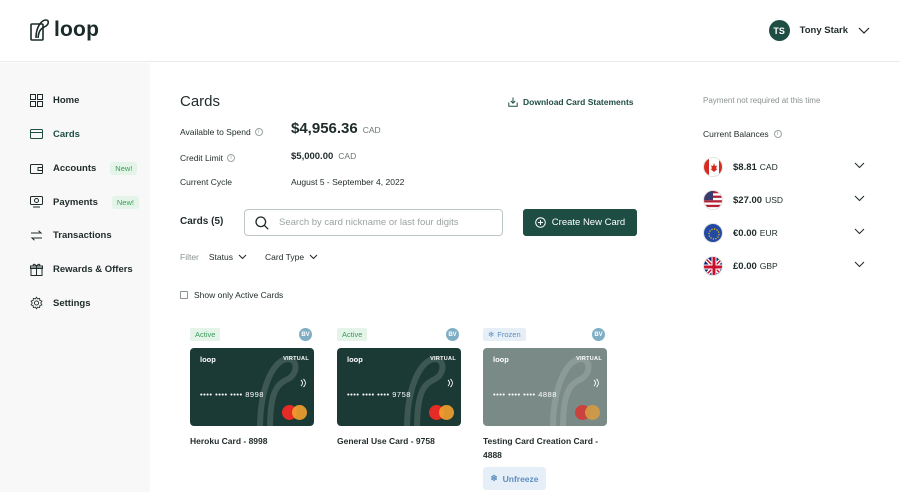 The width and height of the screenshot is (900, 492). I want to click on search-box, so click(373, 222).